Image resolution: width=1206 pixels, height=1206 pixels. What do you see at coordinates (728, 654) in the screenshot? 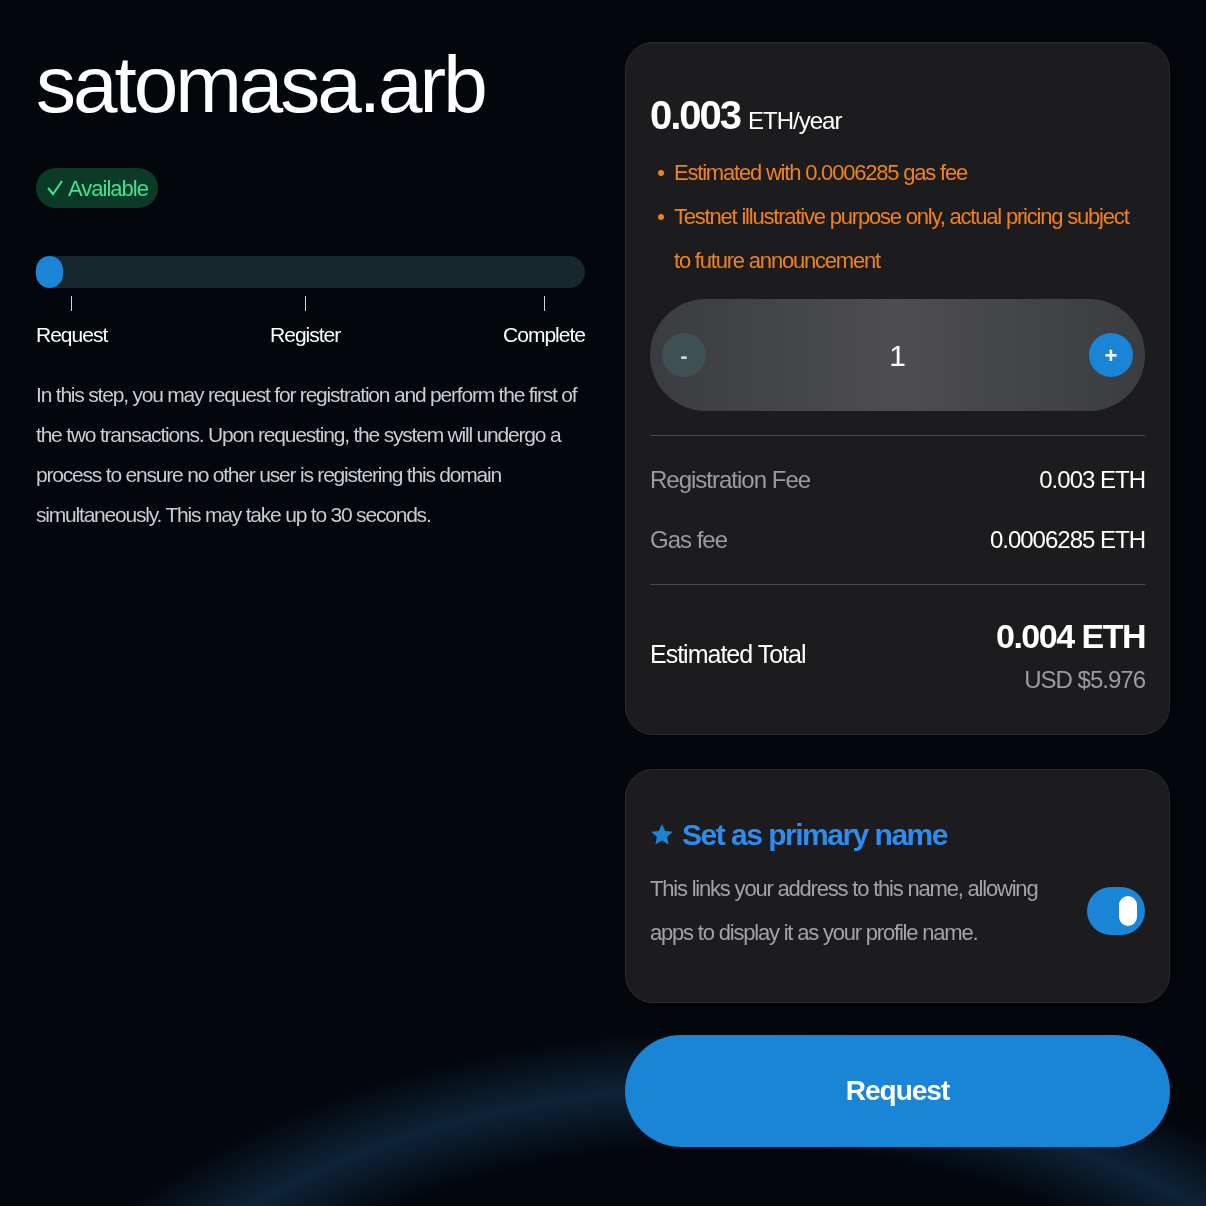
I see `total-label: Estimated Total` at bounding box center [728, 654].